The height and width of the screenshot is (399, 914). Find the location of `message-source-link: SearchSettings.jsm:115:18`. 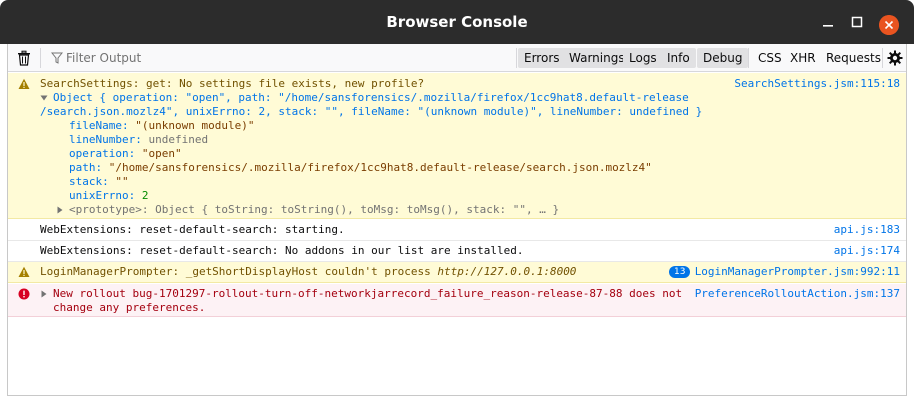

message-source-link: SearchSettings.jsm:115:18 is located at coordinates (817, 84).